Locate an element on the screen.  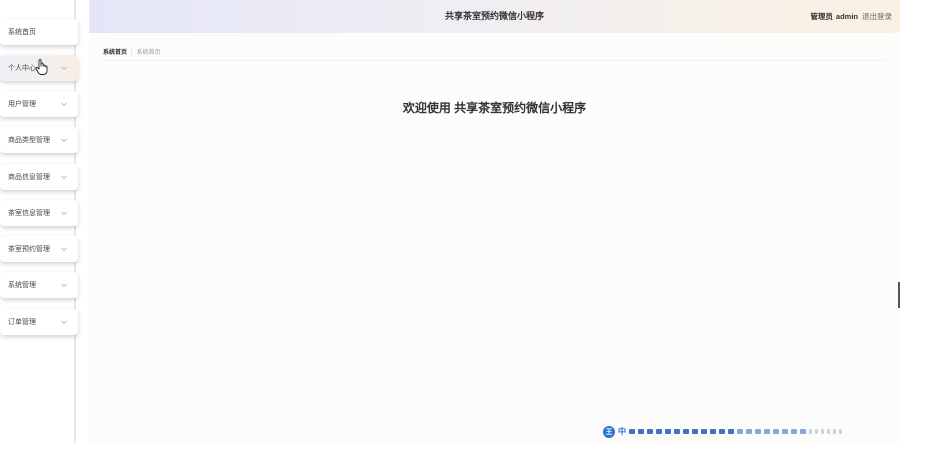
breadcrumb-divider is located at coordinates (495, 60).